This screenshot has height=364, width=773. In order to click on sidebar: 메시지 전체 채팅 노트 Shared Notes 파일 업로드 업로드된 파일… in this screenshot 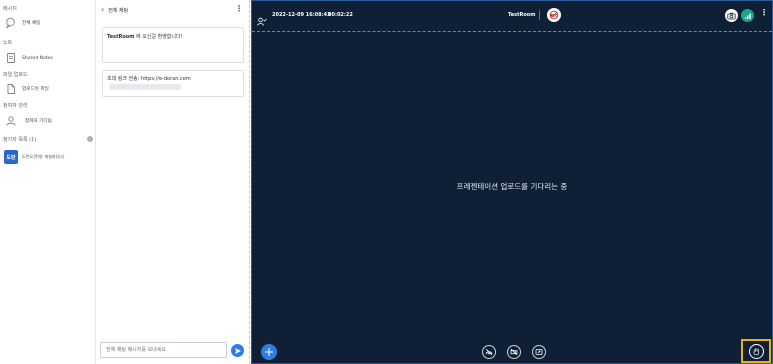, I will do `click(48, 182)`.